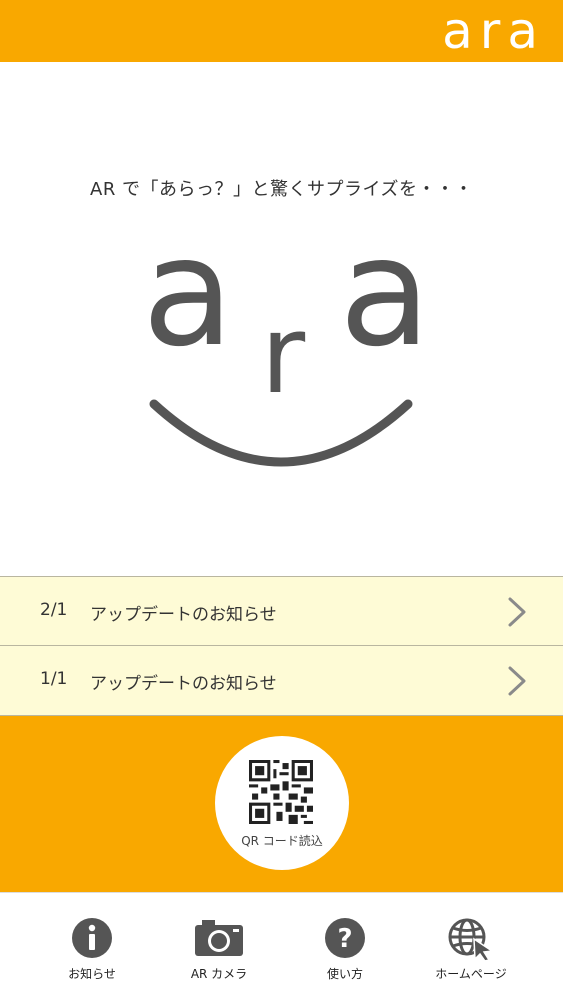  I want to click on app-header: ara, so click(281, 31).